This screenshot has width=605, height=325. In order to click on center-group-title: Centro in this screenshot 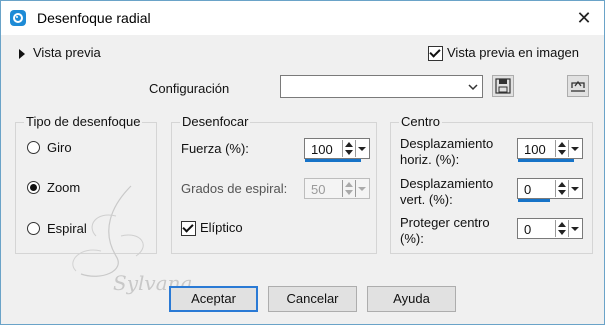, I will do `click(421, 121)`.